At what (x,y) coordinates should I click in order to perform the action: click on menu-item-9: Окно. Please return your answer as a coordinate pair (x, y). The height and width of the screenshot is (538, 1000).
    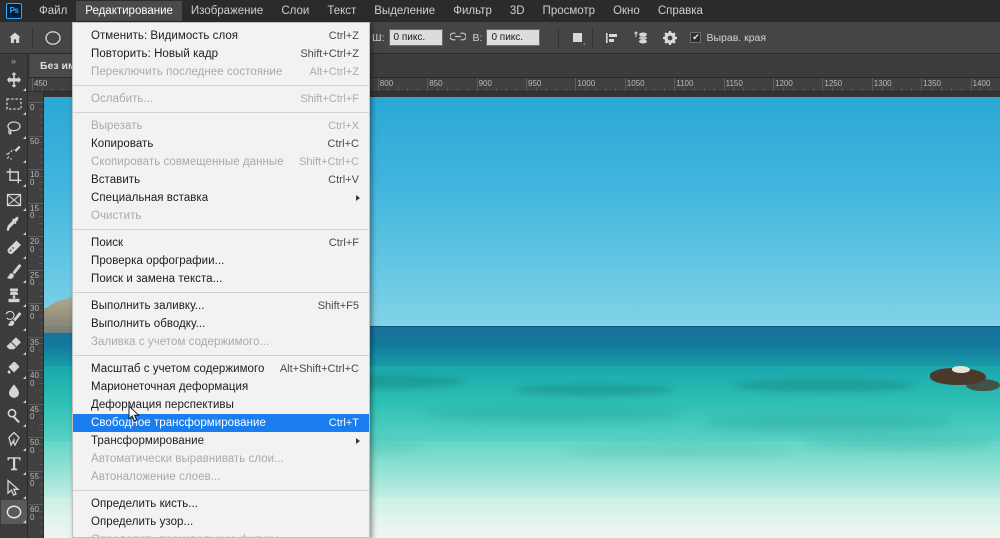
    Looking at the image, I should click on (626, 11).